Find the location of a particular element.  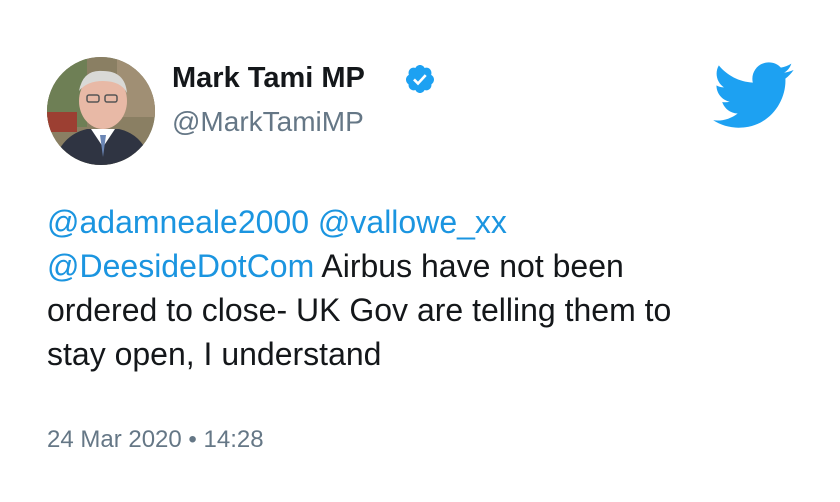

mention-separator is located at coordinates (313, 222).